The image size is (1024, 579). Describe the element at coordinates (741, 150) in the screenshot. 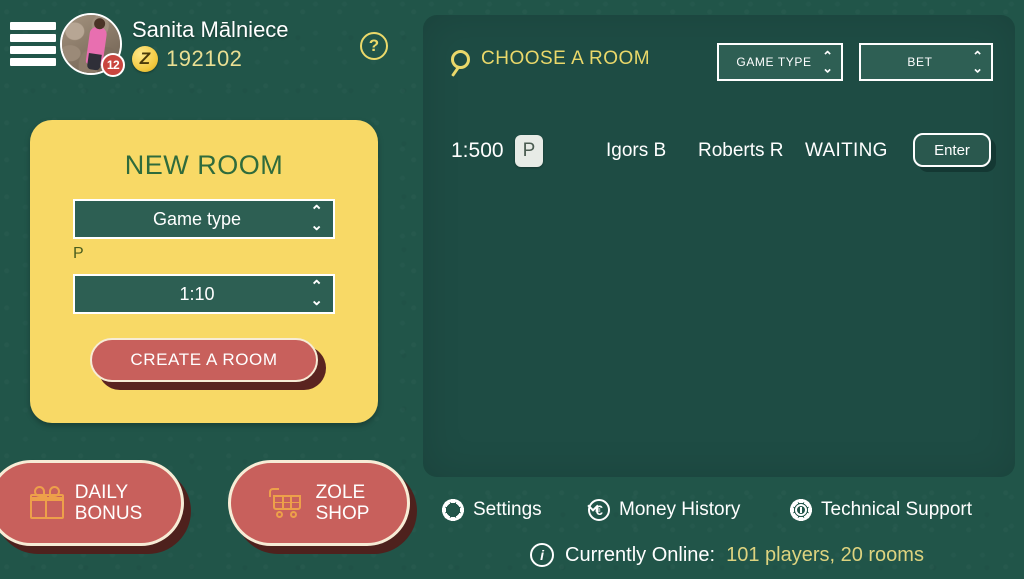

I see `room-player-2: Roberts R` at that location.